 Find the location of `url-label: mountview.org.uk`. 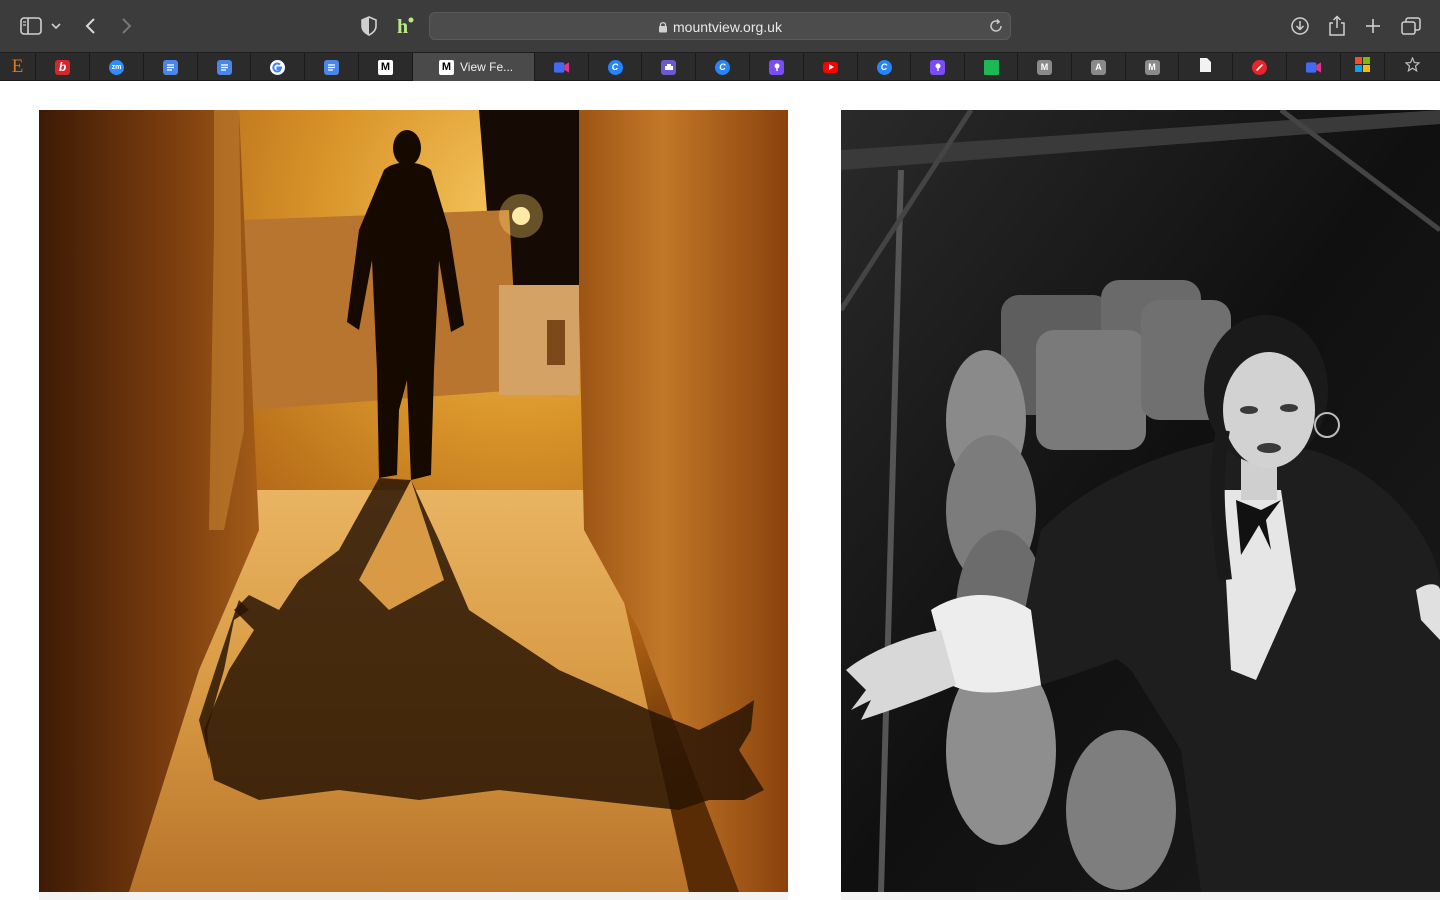

url-label: mountview.org.uk is located at coordinates (727, 27).